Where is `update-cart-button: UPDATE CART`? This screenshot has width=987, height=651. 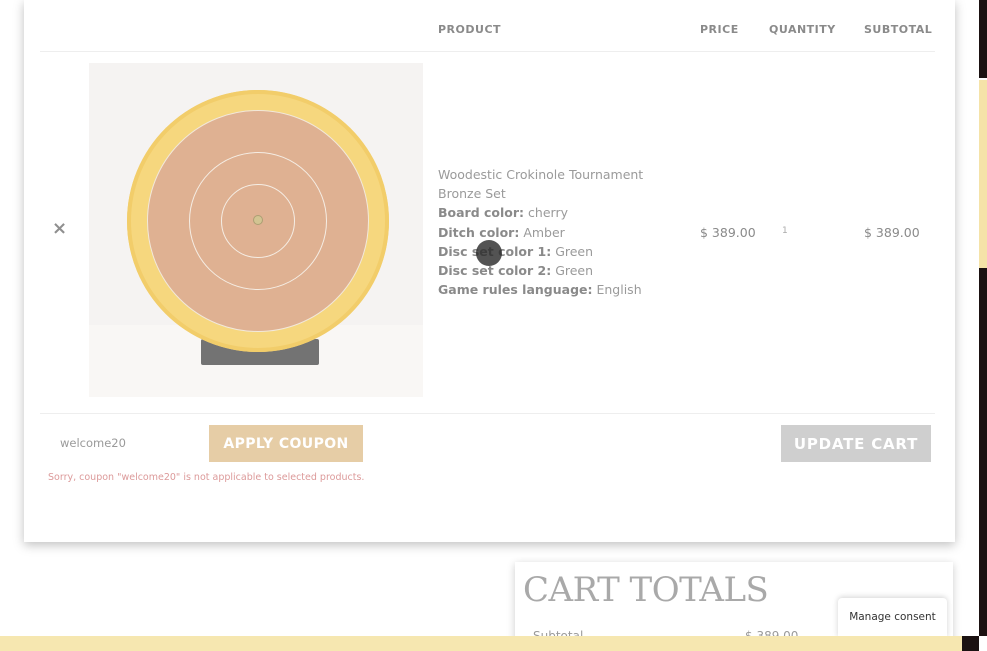 update-cart-button: UPDATE CART is located at coordinates (856, 443).